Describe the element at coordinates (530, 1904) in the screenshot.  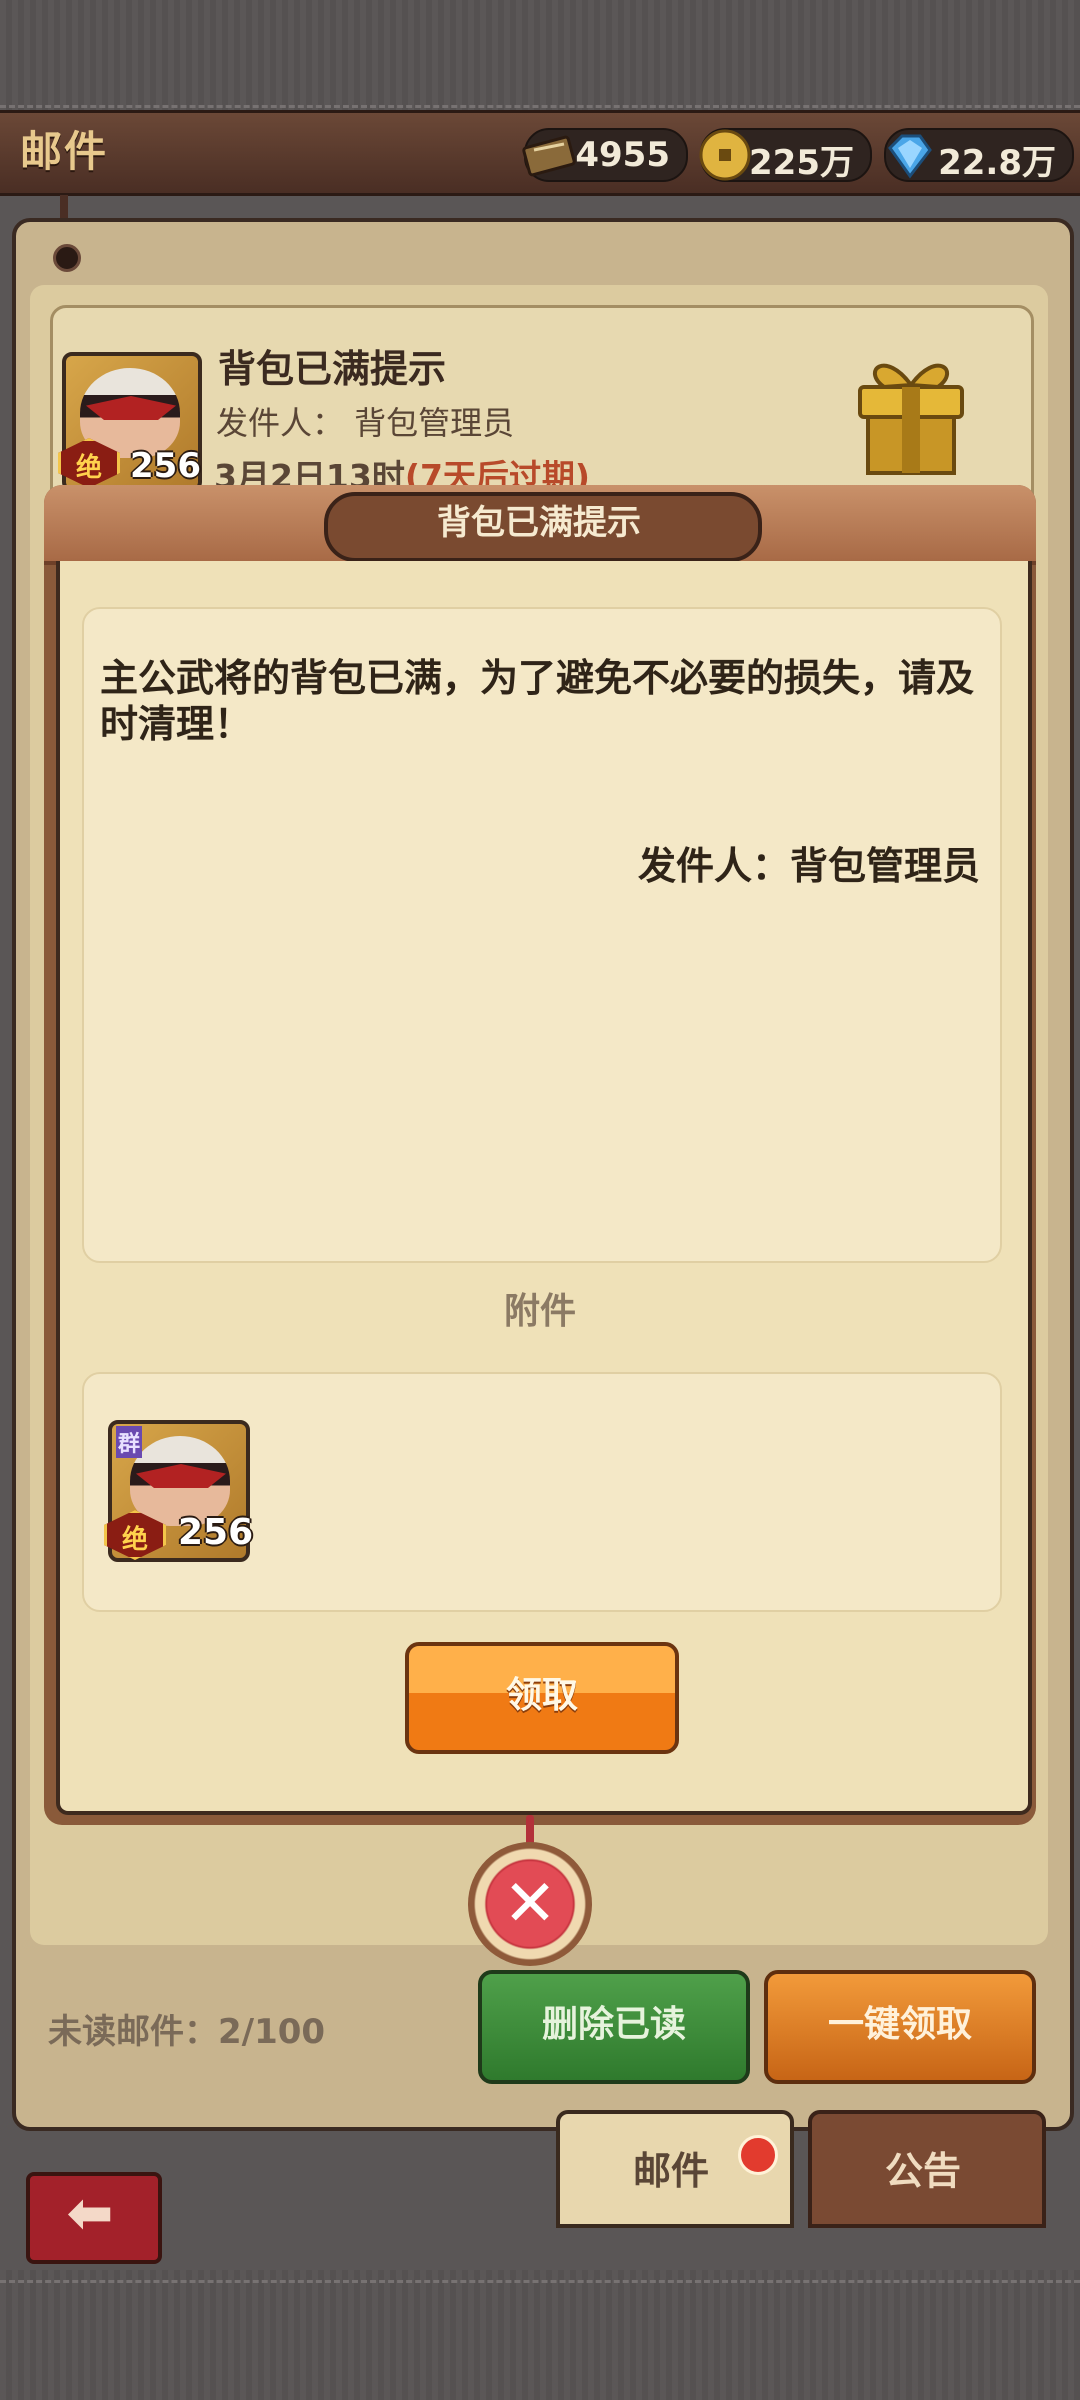
I see `close-icon: ✕` at that location.